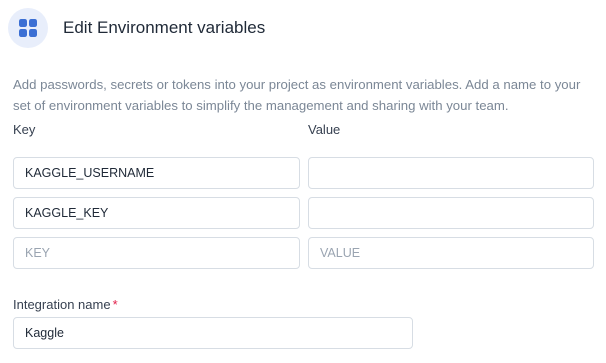  Describe the element at coordinates (451, 253) in the screenshot. I see `new-value-input` at that location.